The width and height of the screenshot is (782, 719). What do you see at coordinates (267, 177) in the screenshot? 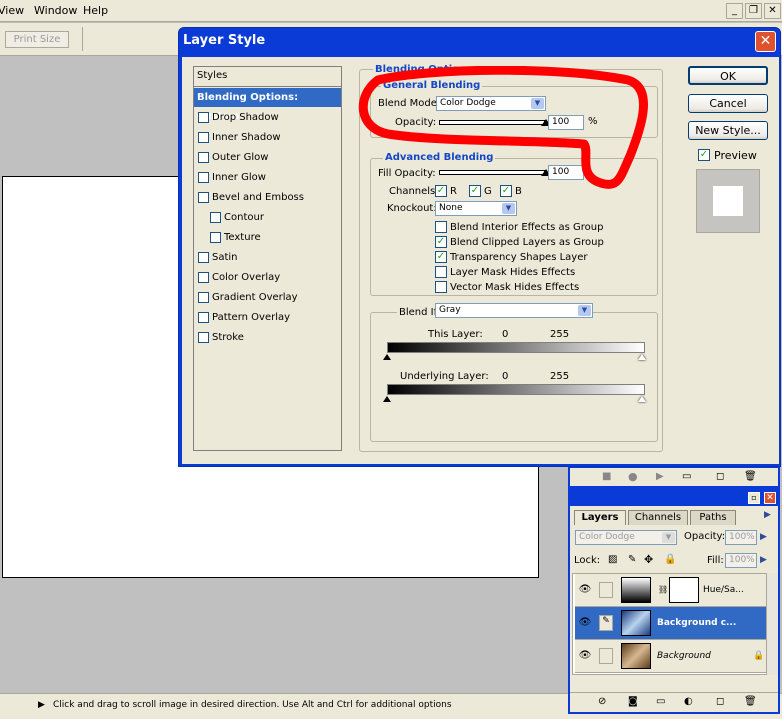
I see `style-item: Inner Glow` at bounding box center [267, 177].